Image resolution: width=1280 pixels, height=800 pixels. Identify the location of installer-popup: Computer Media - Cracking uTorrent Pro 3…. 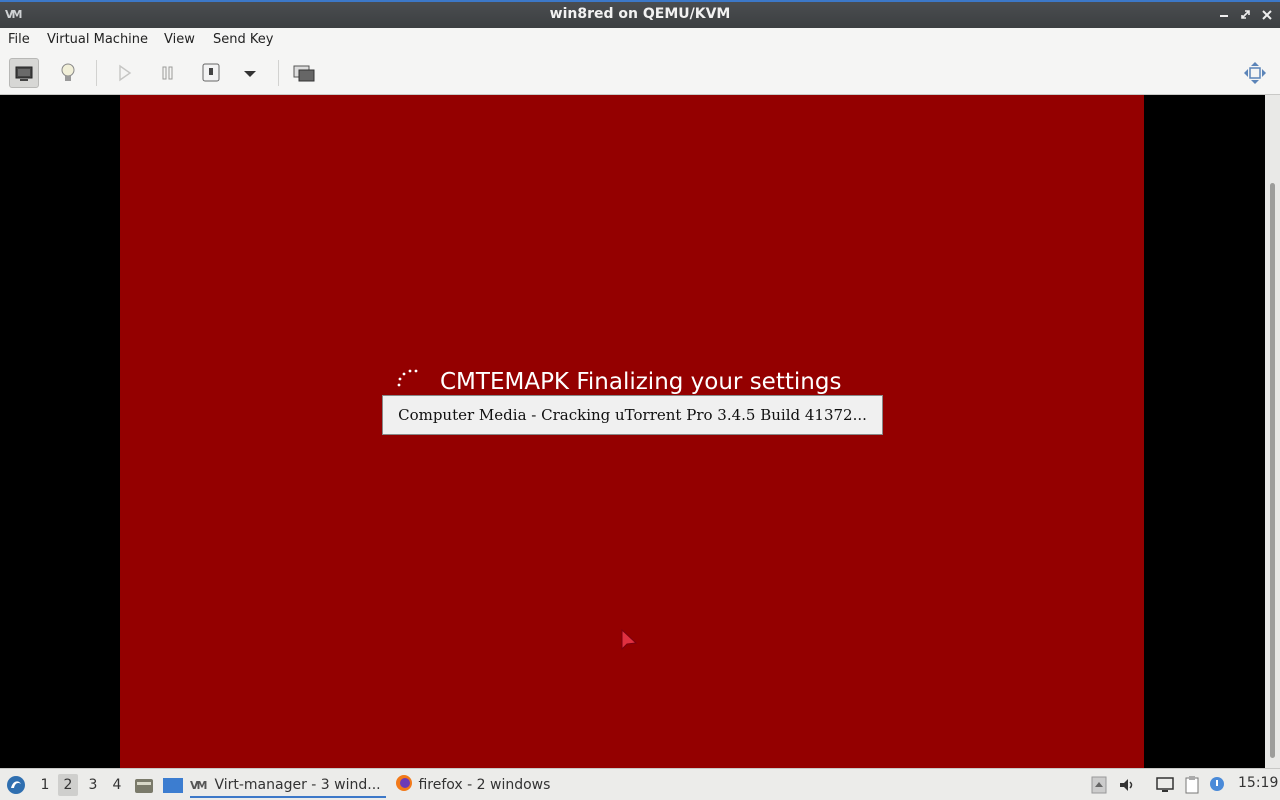
(632, 415).